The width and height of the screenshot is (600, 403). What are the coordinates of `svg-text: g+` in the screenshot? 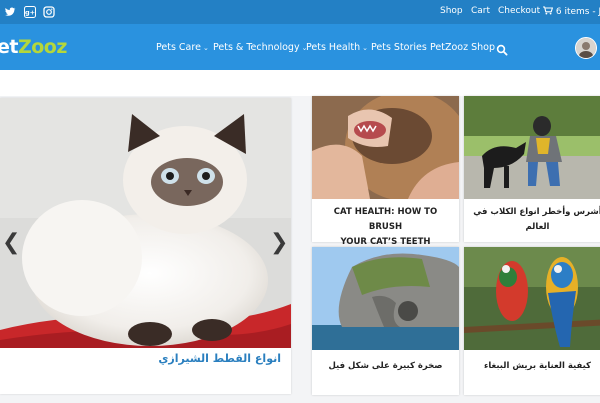 It's located at (30, 13).